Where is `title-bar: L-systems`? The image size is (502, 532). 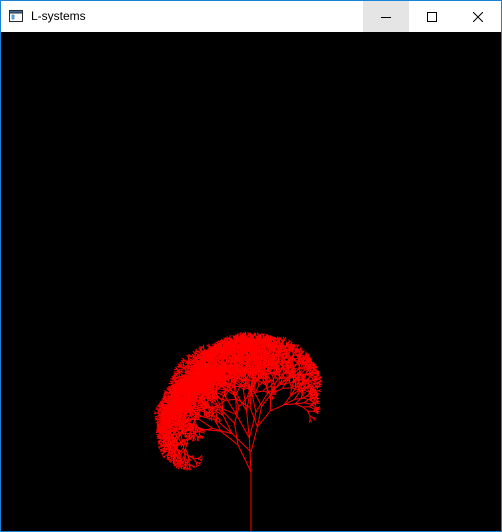 title-bar: L-systems is located at coordinates (251, 16).